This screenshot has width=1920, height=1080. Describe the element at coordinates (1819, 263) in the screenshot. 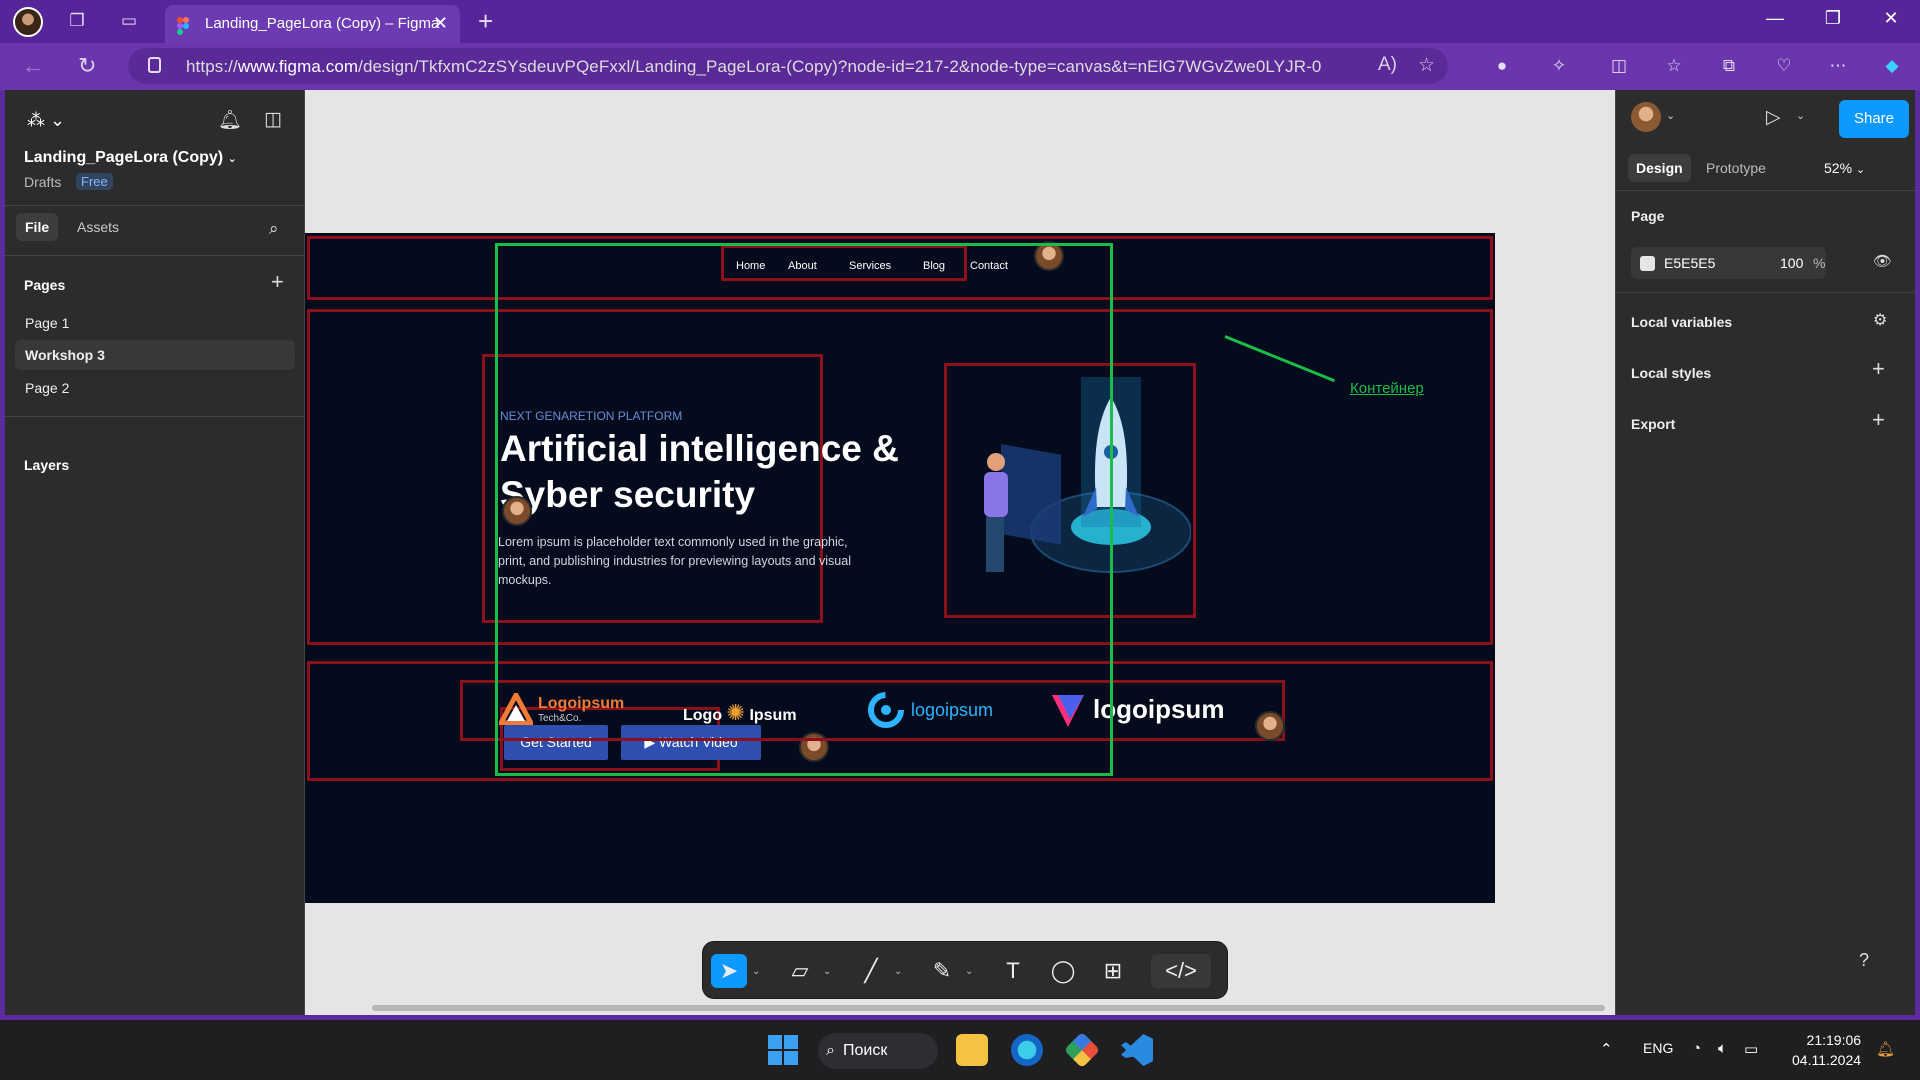

I see `opacity-unit: %` at that location.